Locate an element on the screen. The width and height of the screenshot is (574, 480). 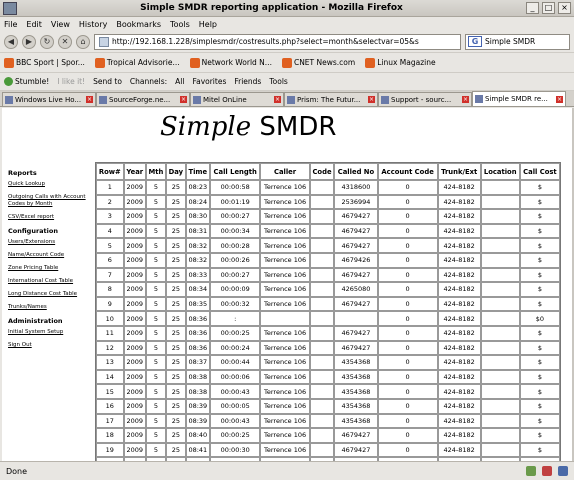
menu-tools: Tools is located at coordinates (180, 24).